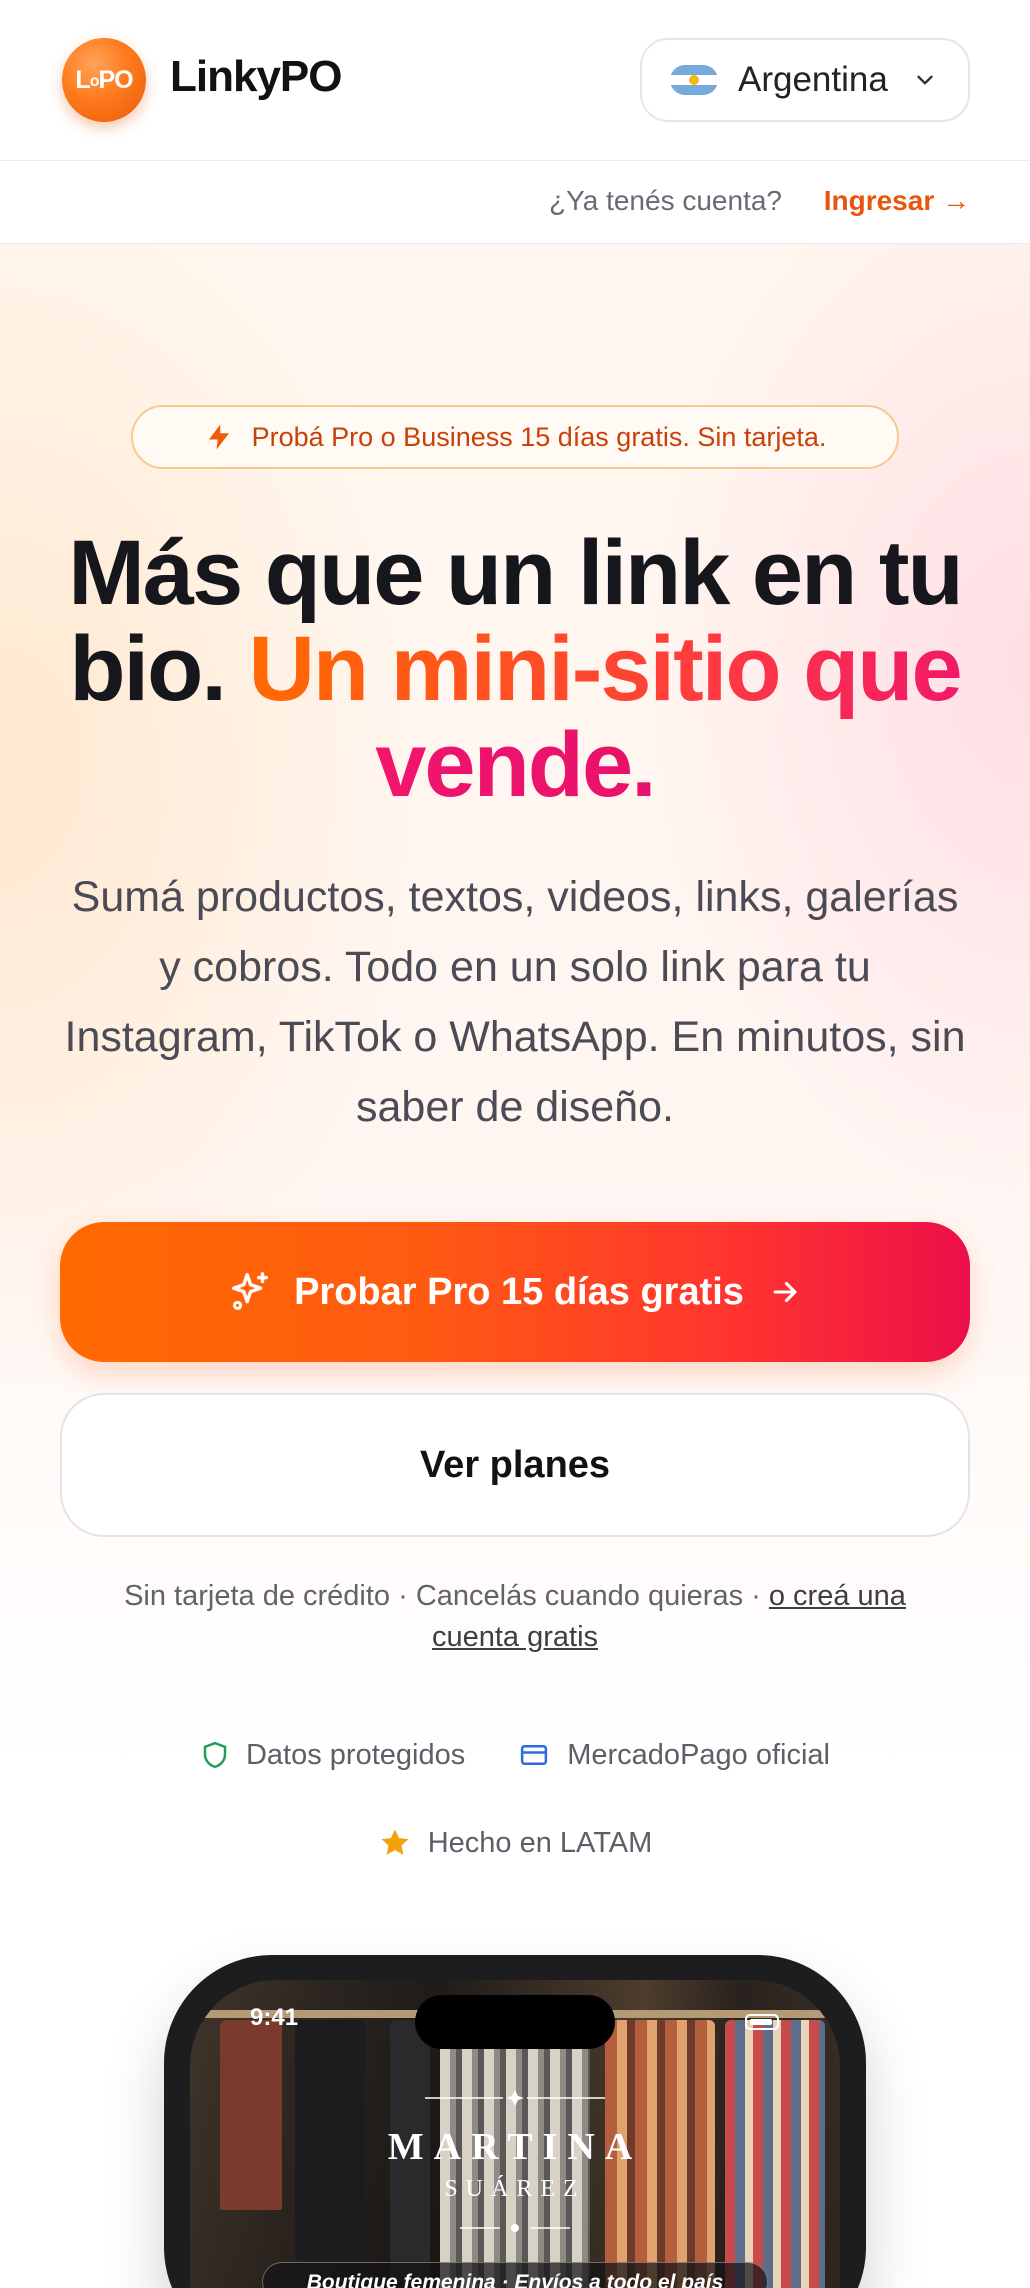 This screenshot has height=2288, width=1030. I want to click on headline-accent: Un mini-sitio que vende., so click(605, 717).